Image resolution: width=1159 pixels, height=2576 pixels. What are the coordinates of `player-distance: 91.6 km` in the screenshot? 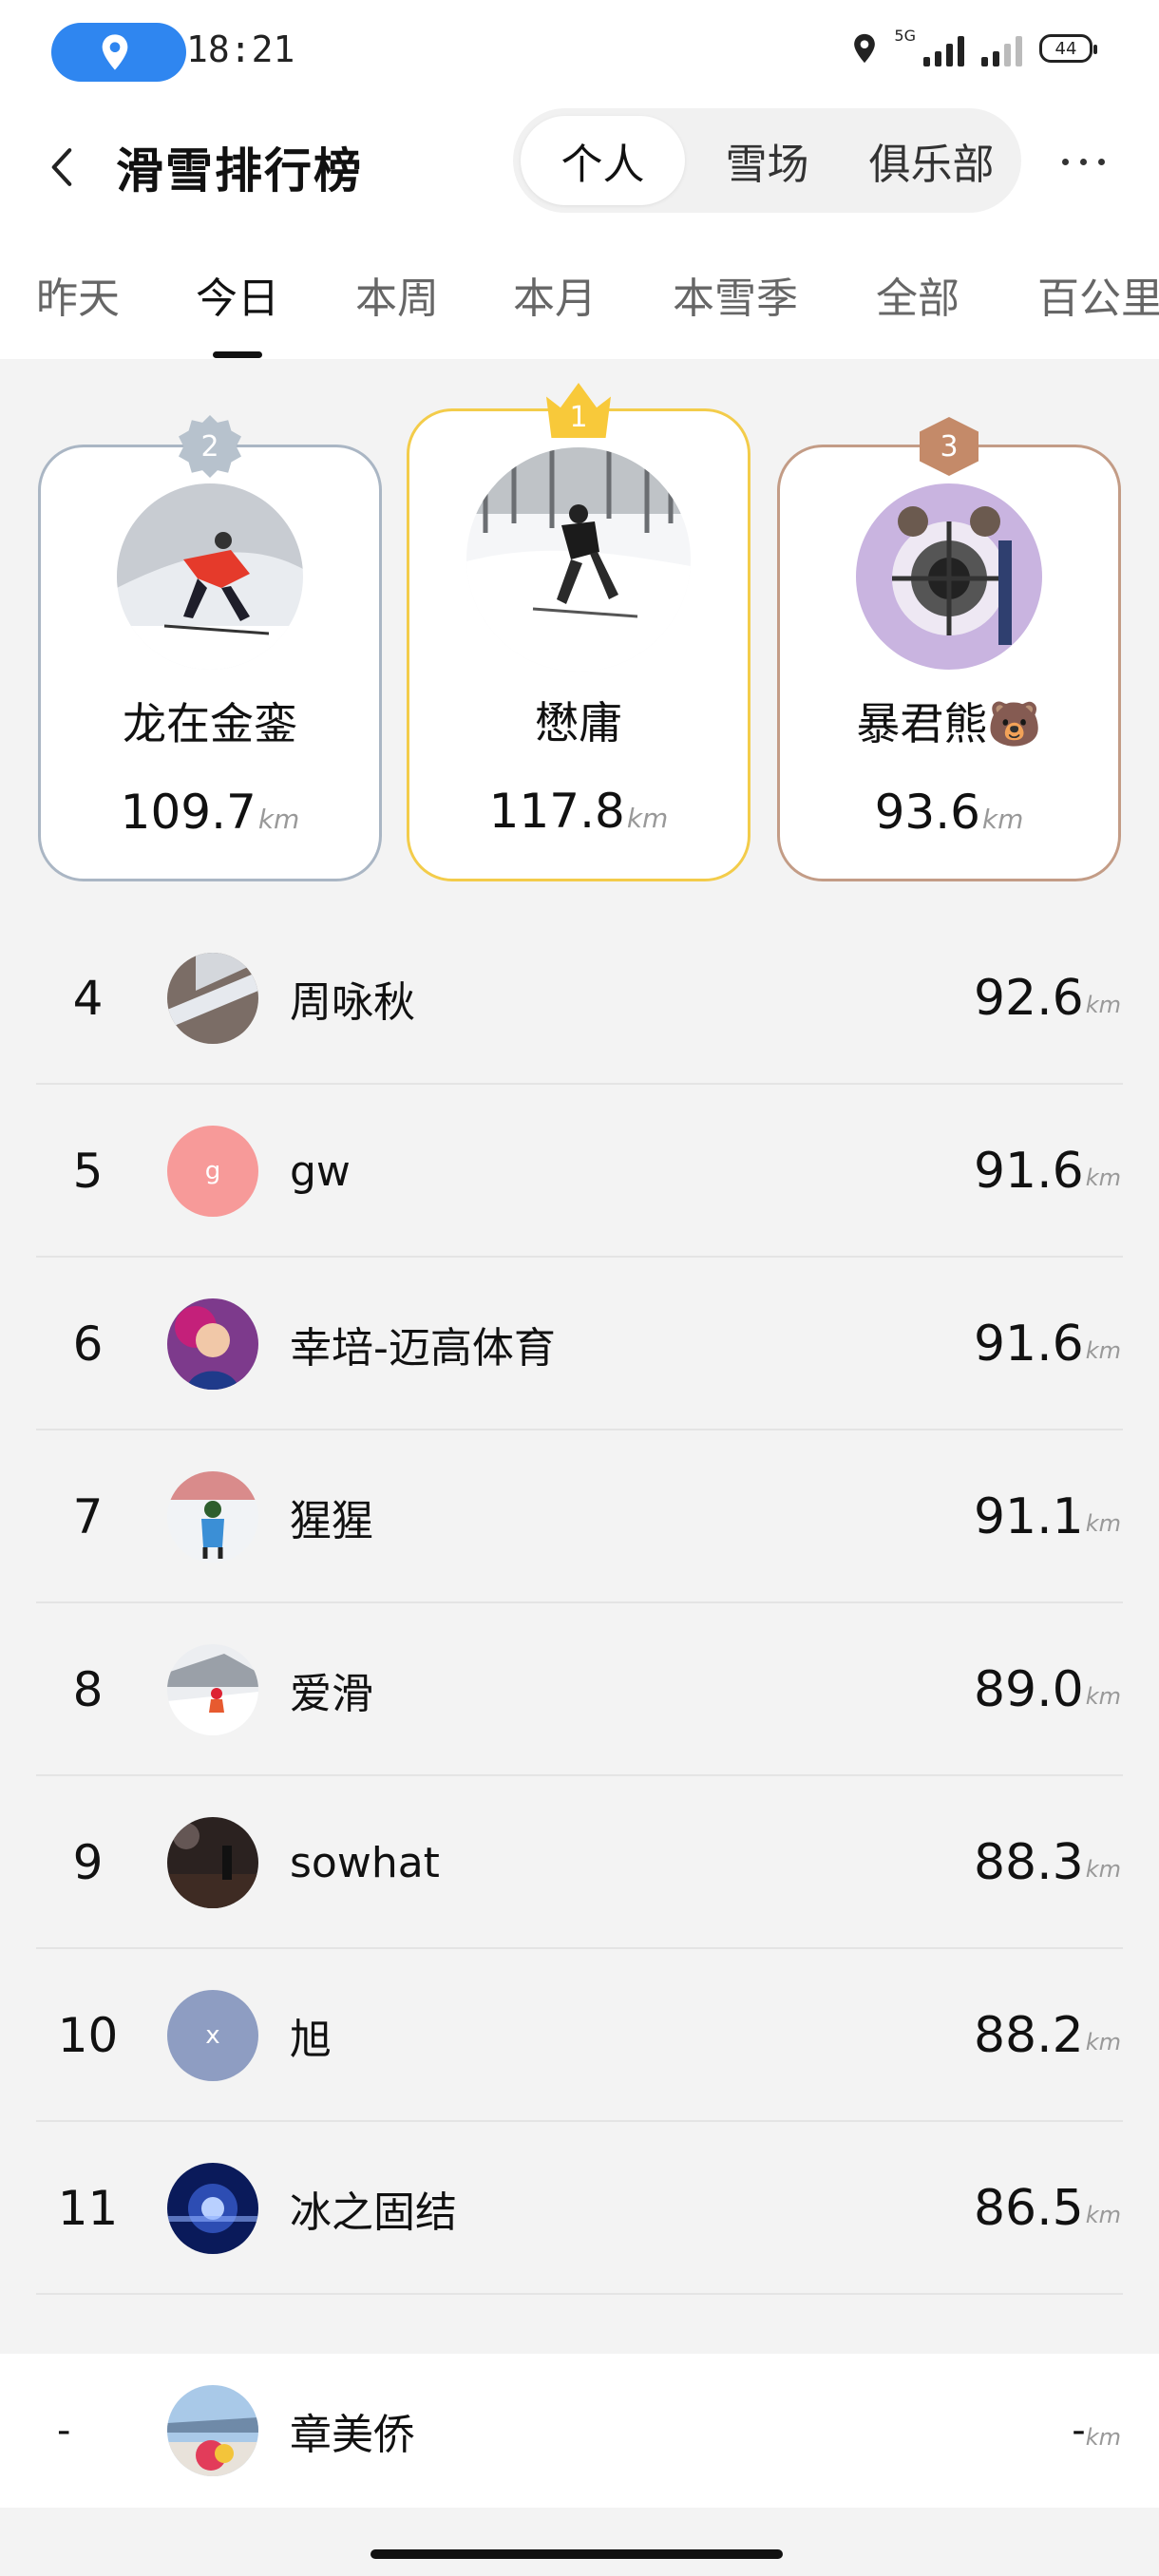 It's located at (1047, 1344).